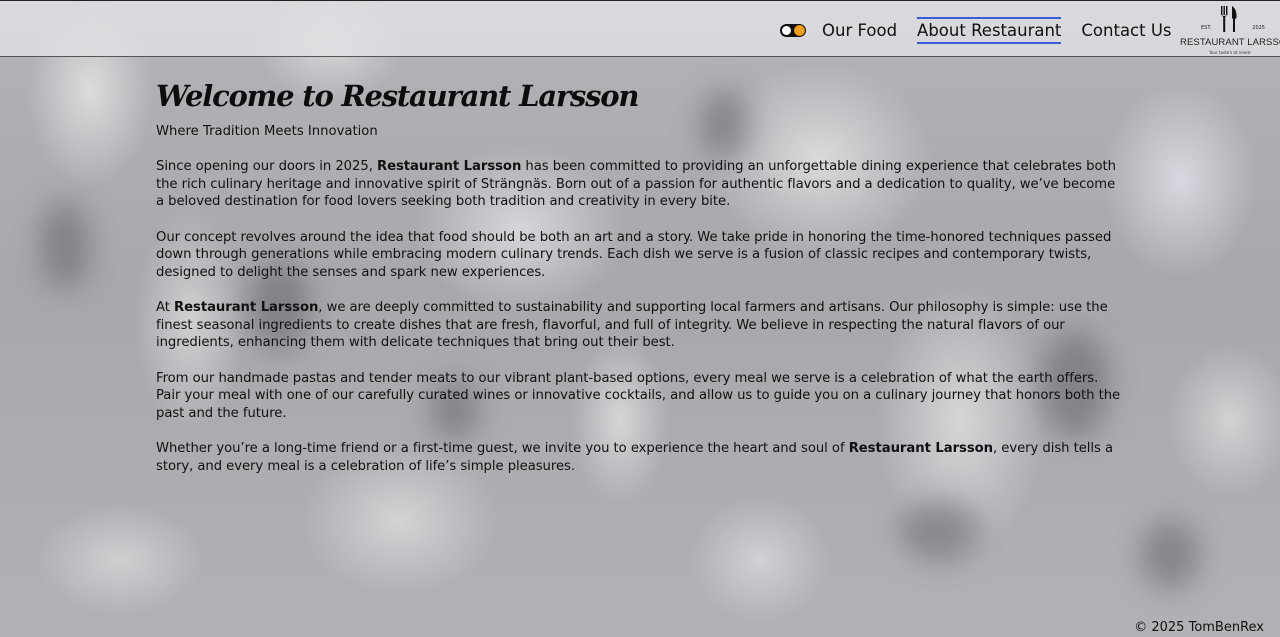  Describe the element at coordinates (266, 166) in the screenshot. I see `p1-text-before: Since opening our doors in 2025,` at that location.